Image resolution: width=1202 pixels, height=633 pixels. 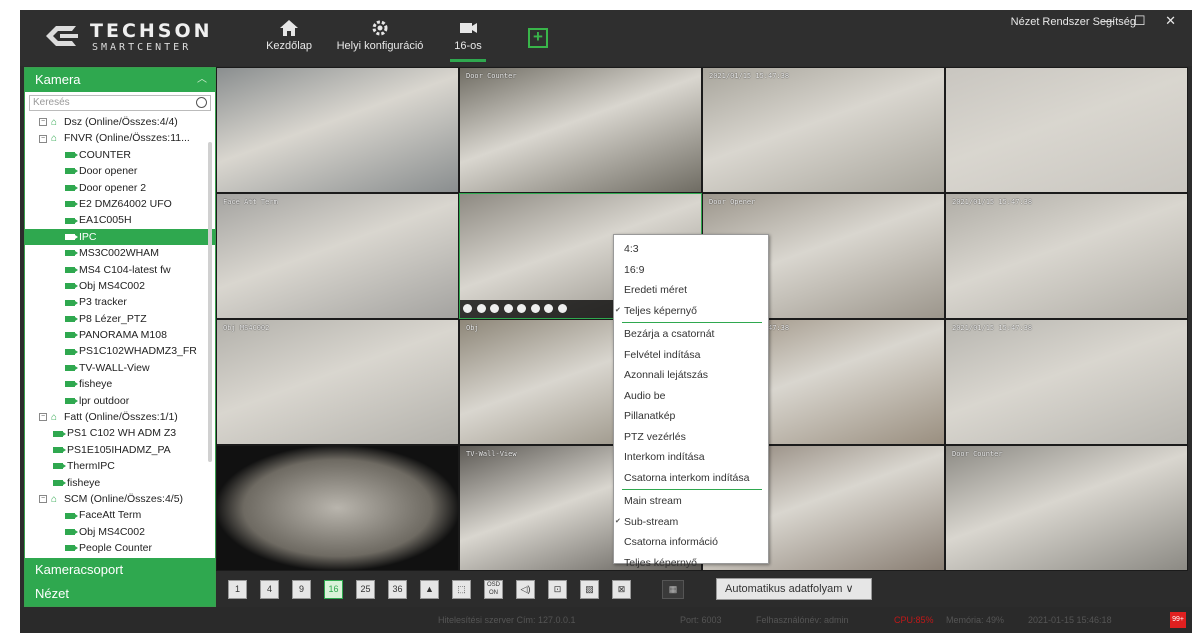 What do you see at coordinates (493, 589) in the screenshot?
I see `osd-toggle-icon: OSD ON` at bounding box center [493, 589].